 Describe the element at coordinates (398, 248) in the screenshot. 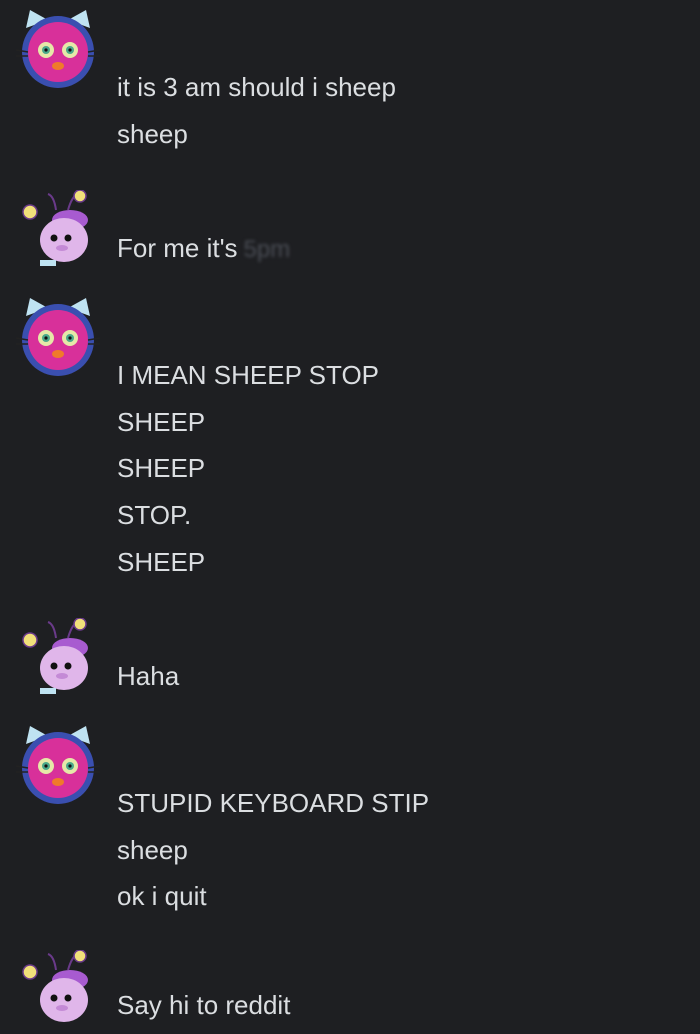

I see `message-text: For me it's 5pm` at that location.